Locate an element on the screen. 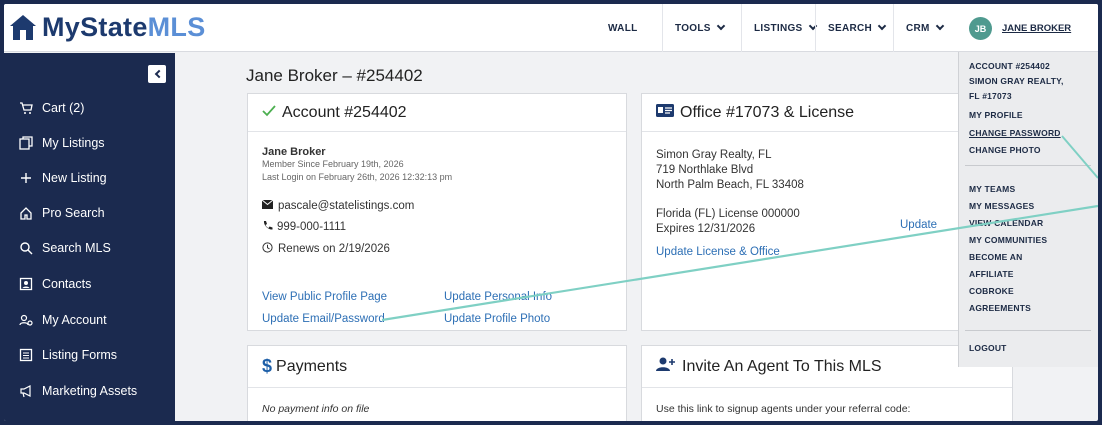 Image resolution: width=1102 pixels, height=425 pixels. update-license-office-link: Update License & Office is located at coordinates (827, 252).